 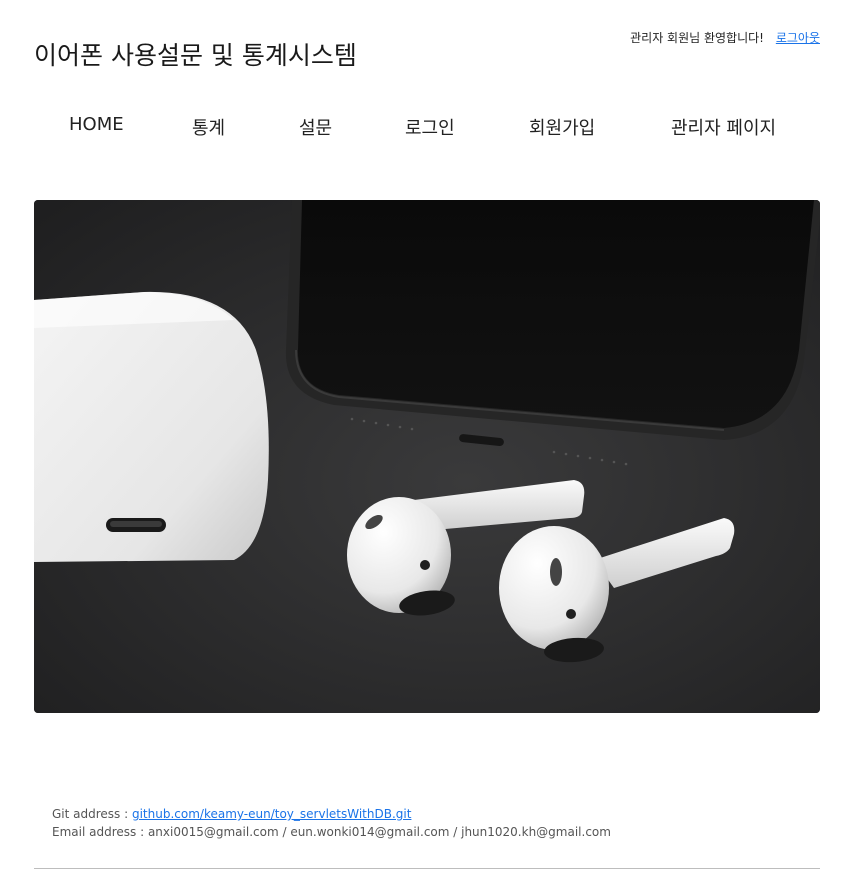 I want to click on user-bar: 관리자 회원님 환영합니다! 로그아웃, so click(x=725, y=37).